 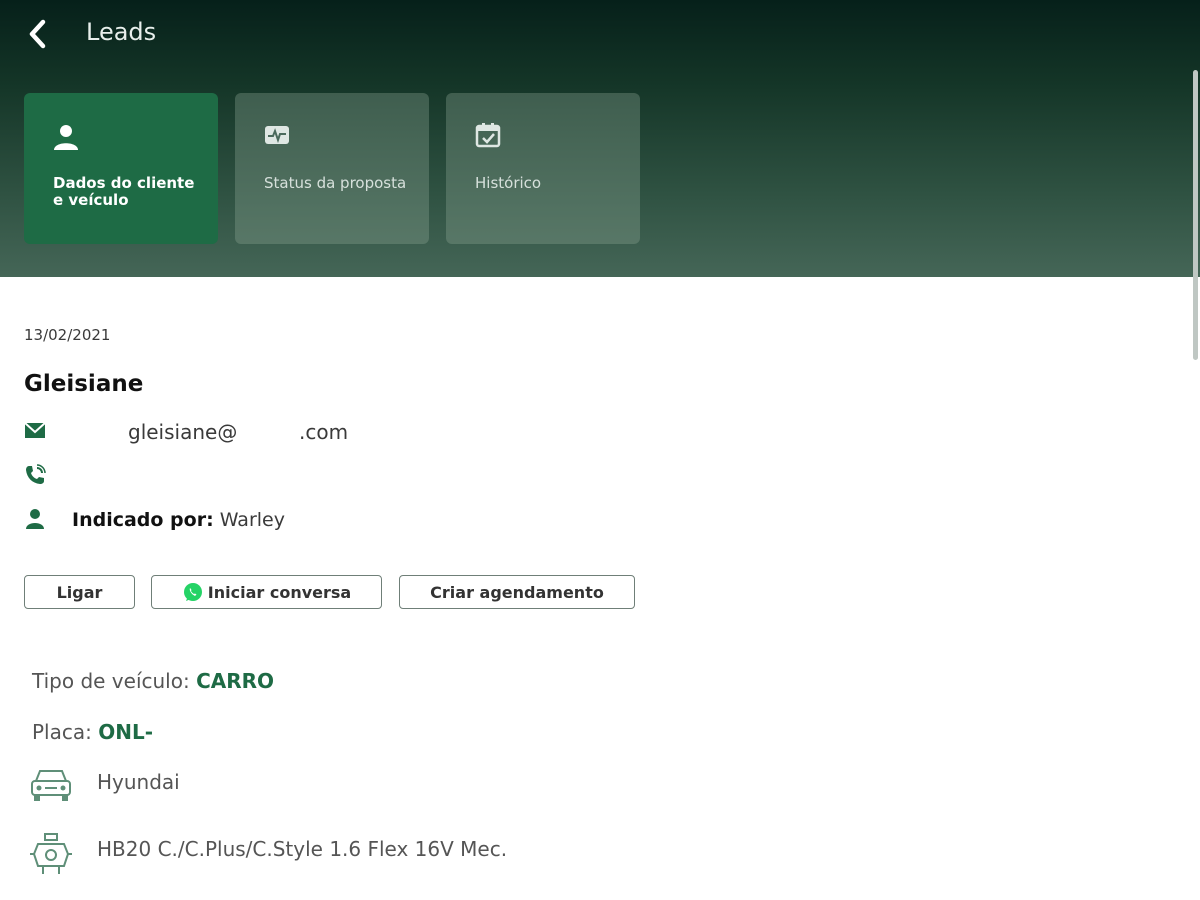 I want to click on referred-value: Warley, so click(x=252, y=520).